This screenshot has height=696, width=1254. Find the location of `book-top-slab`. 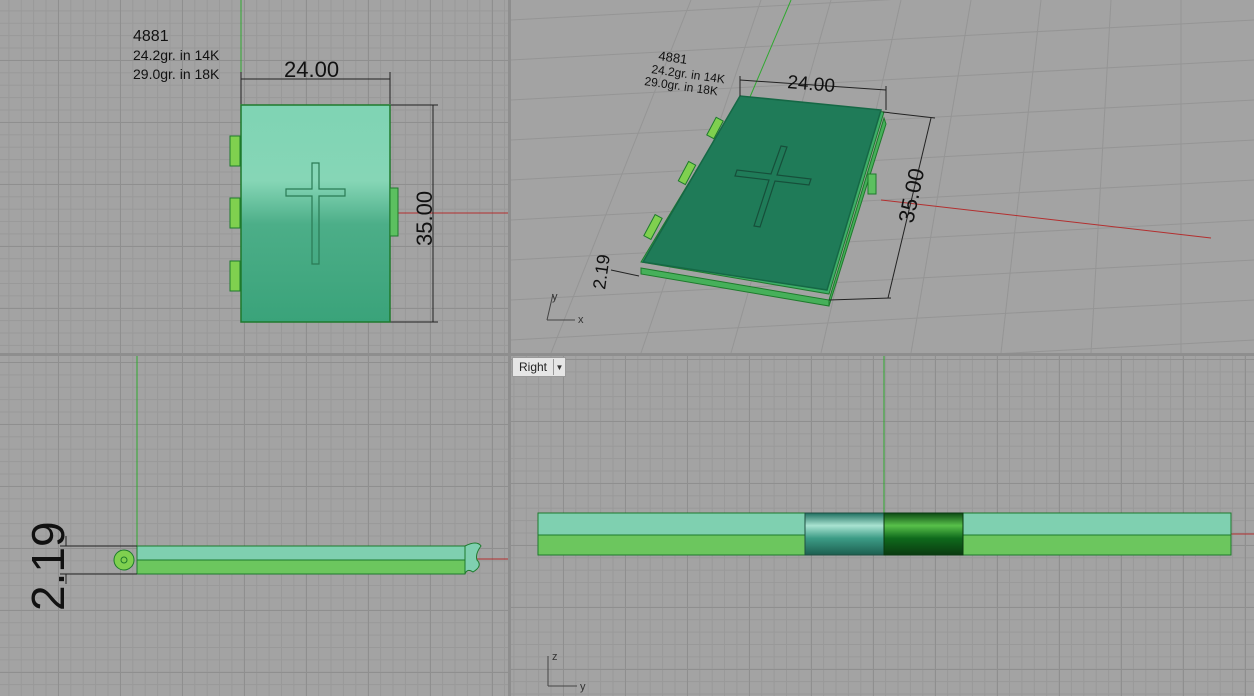

book-top-slab is located at coordinates (301, 553).